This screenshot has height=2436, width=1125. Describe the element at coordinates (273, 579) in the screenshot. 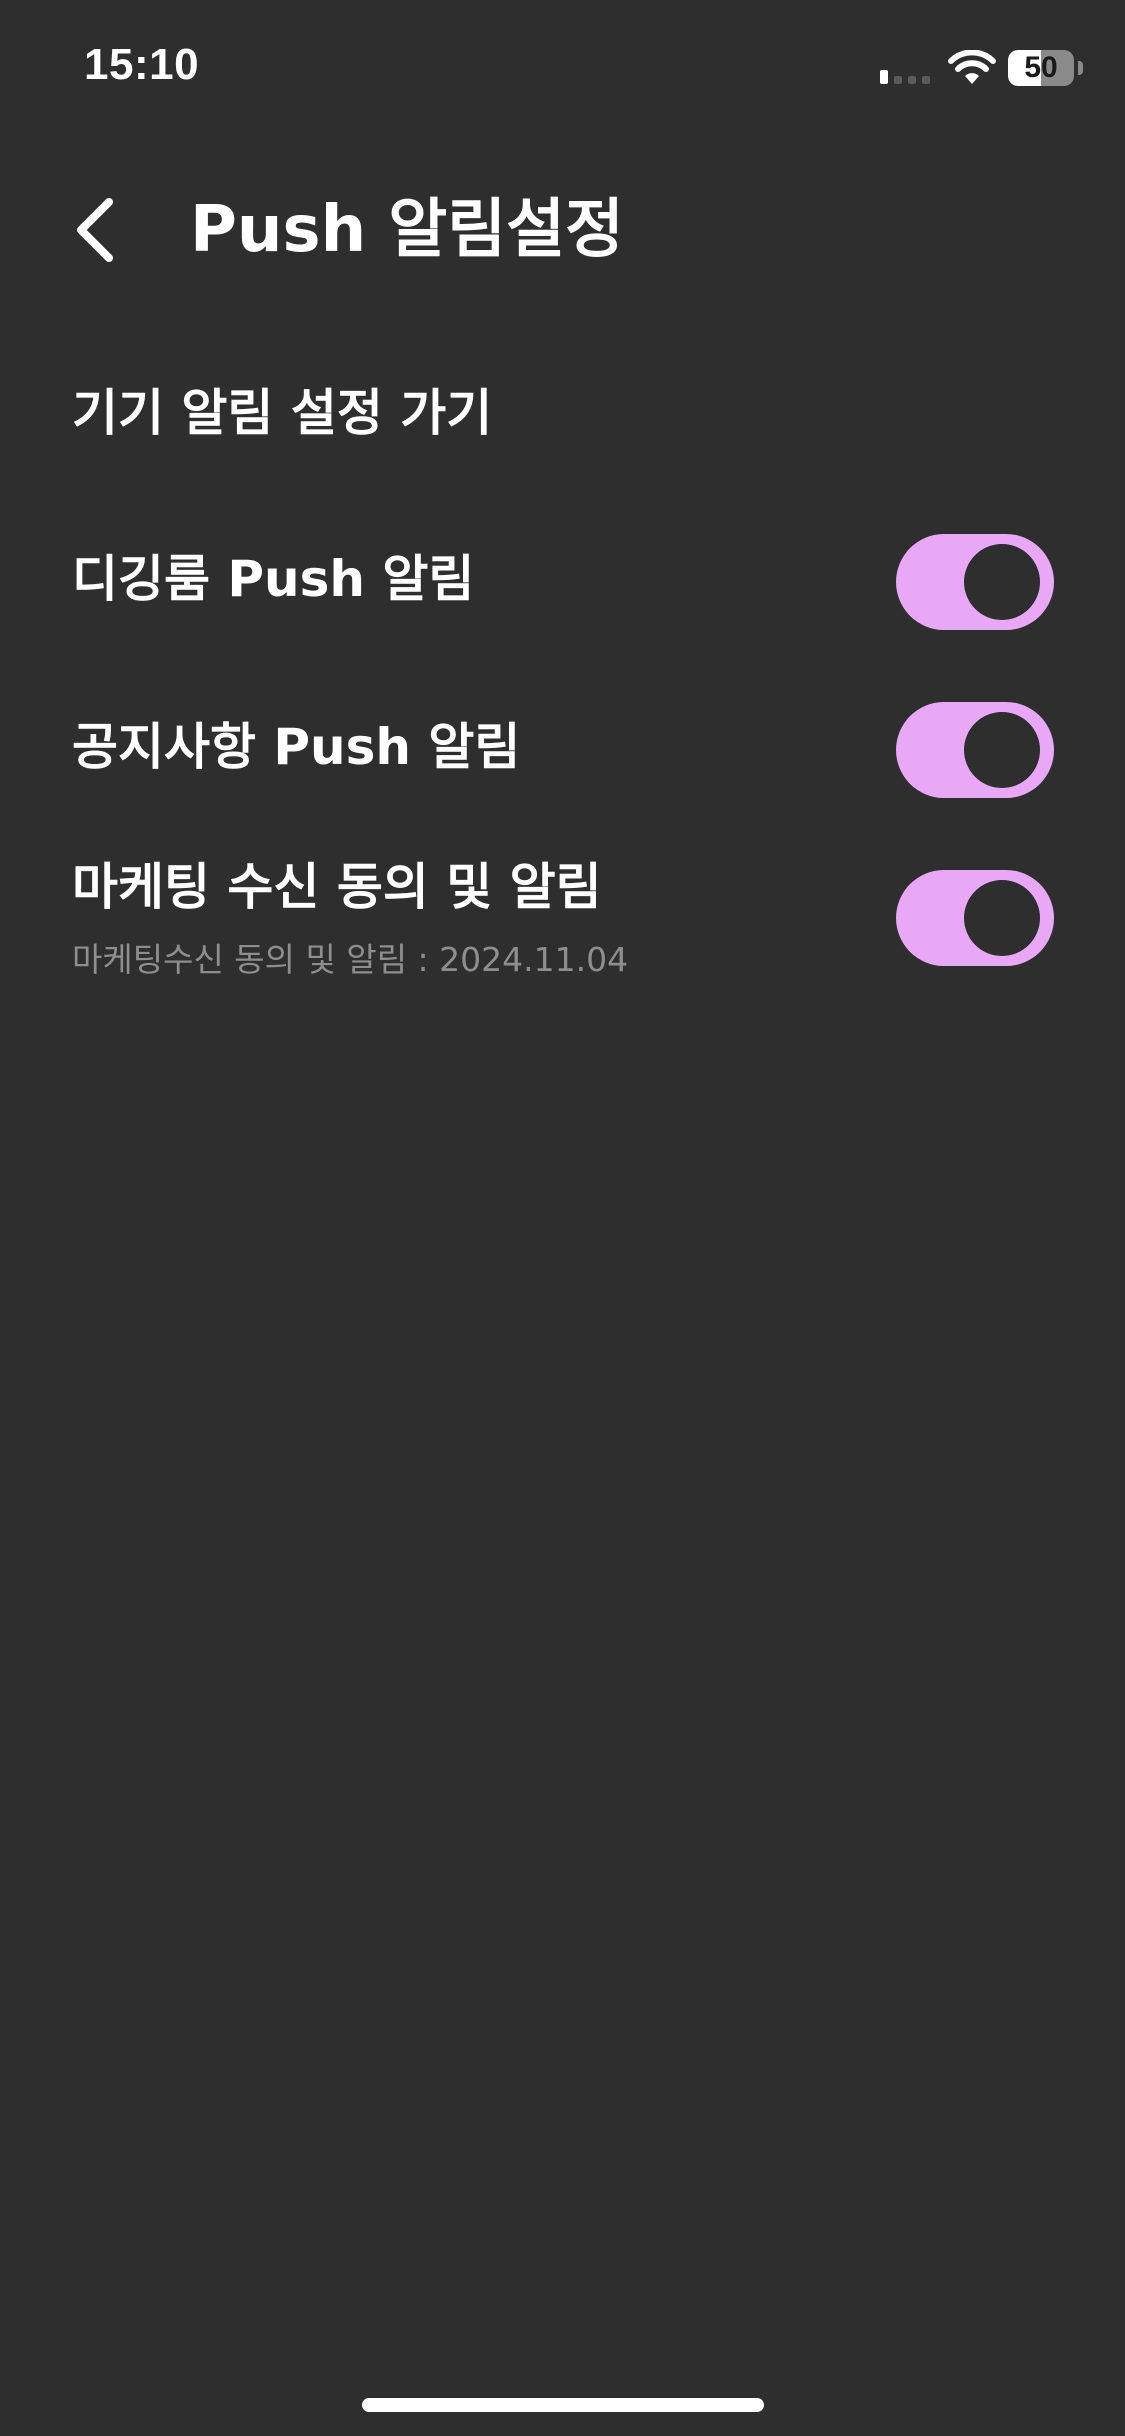

I see `digging-room-push-label: 디깅룸 Push 알림` at that location.